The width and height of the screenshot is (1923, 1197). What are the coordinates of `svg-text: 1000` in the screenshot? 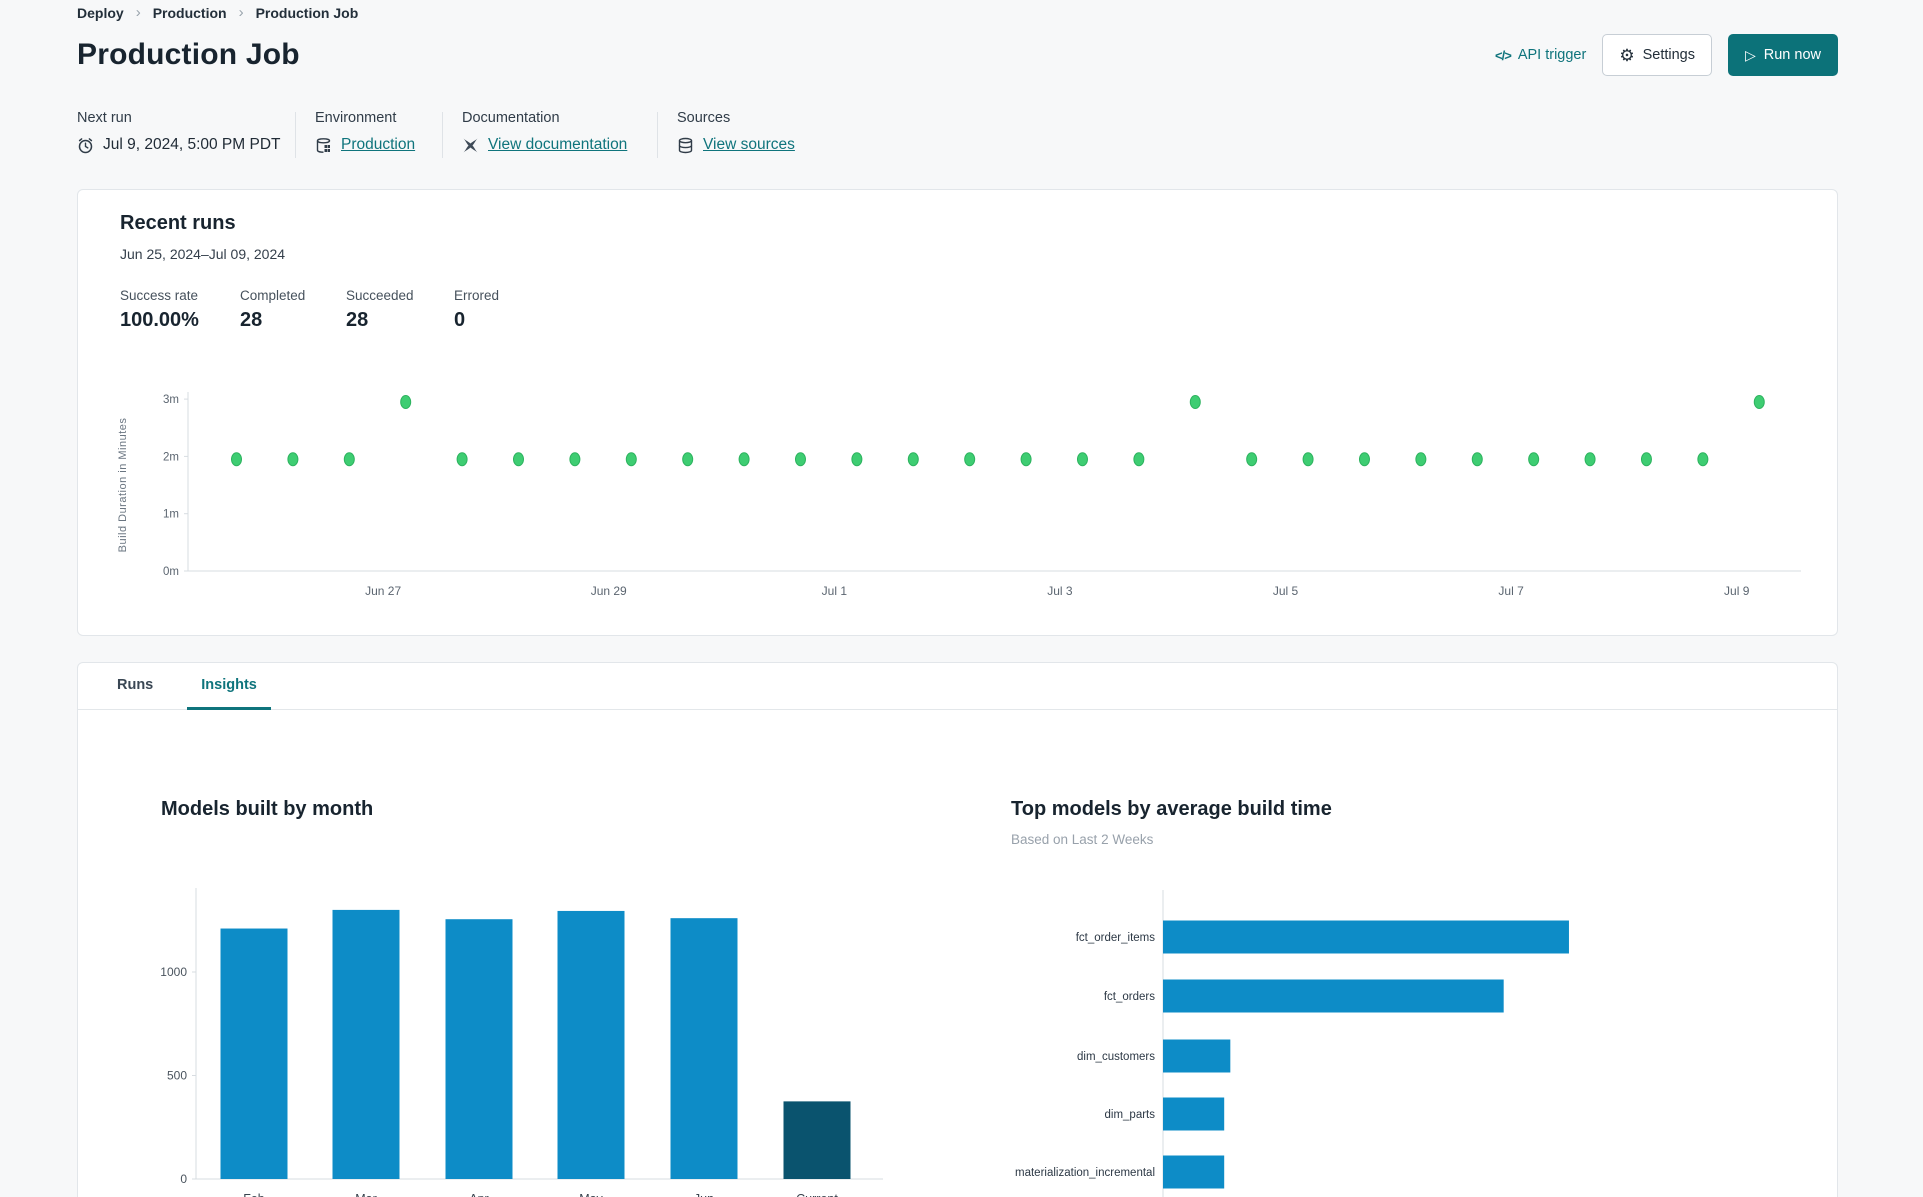 It's located at (173, 972).